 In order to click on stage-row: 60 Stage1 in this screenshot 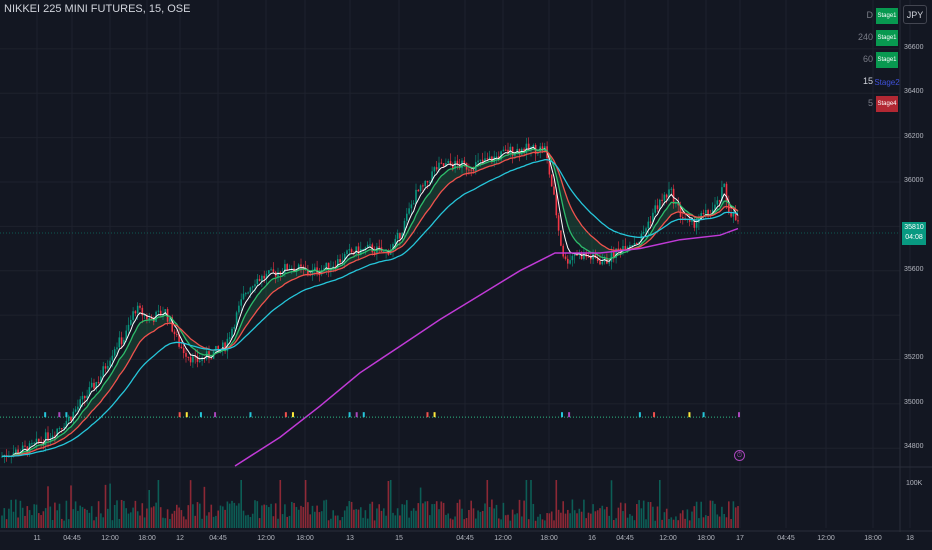, I will do `click(875, 60)`.